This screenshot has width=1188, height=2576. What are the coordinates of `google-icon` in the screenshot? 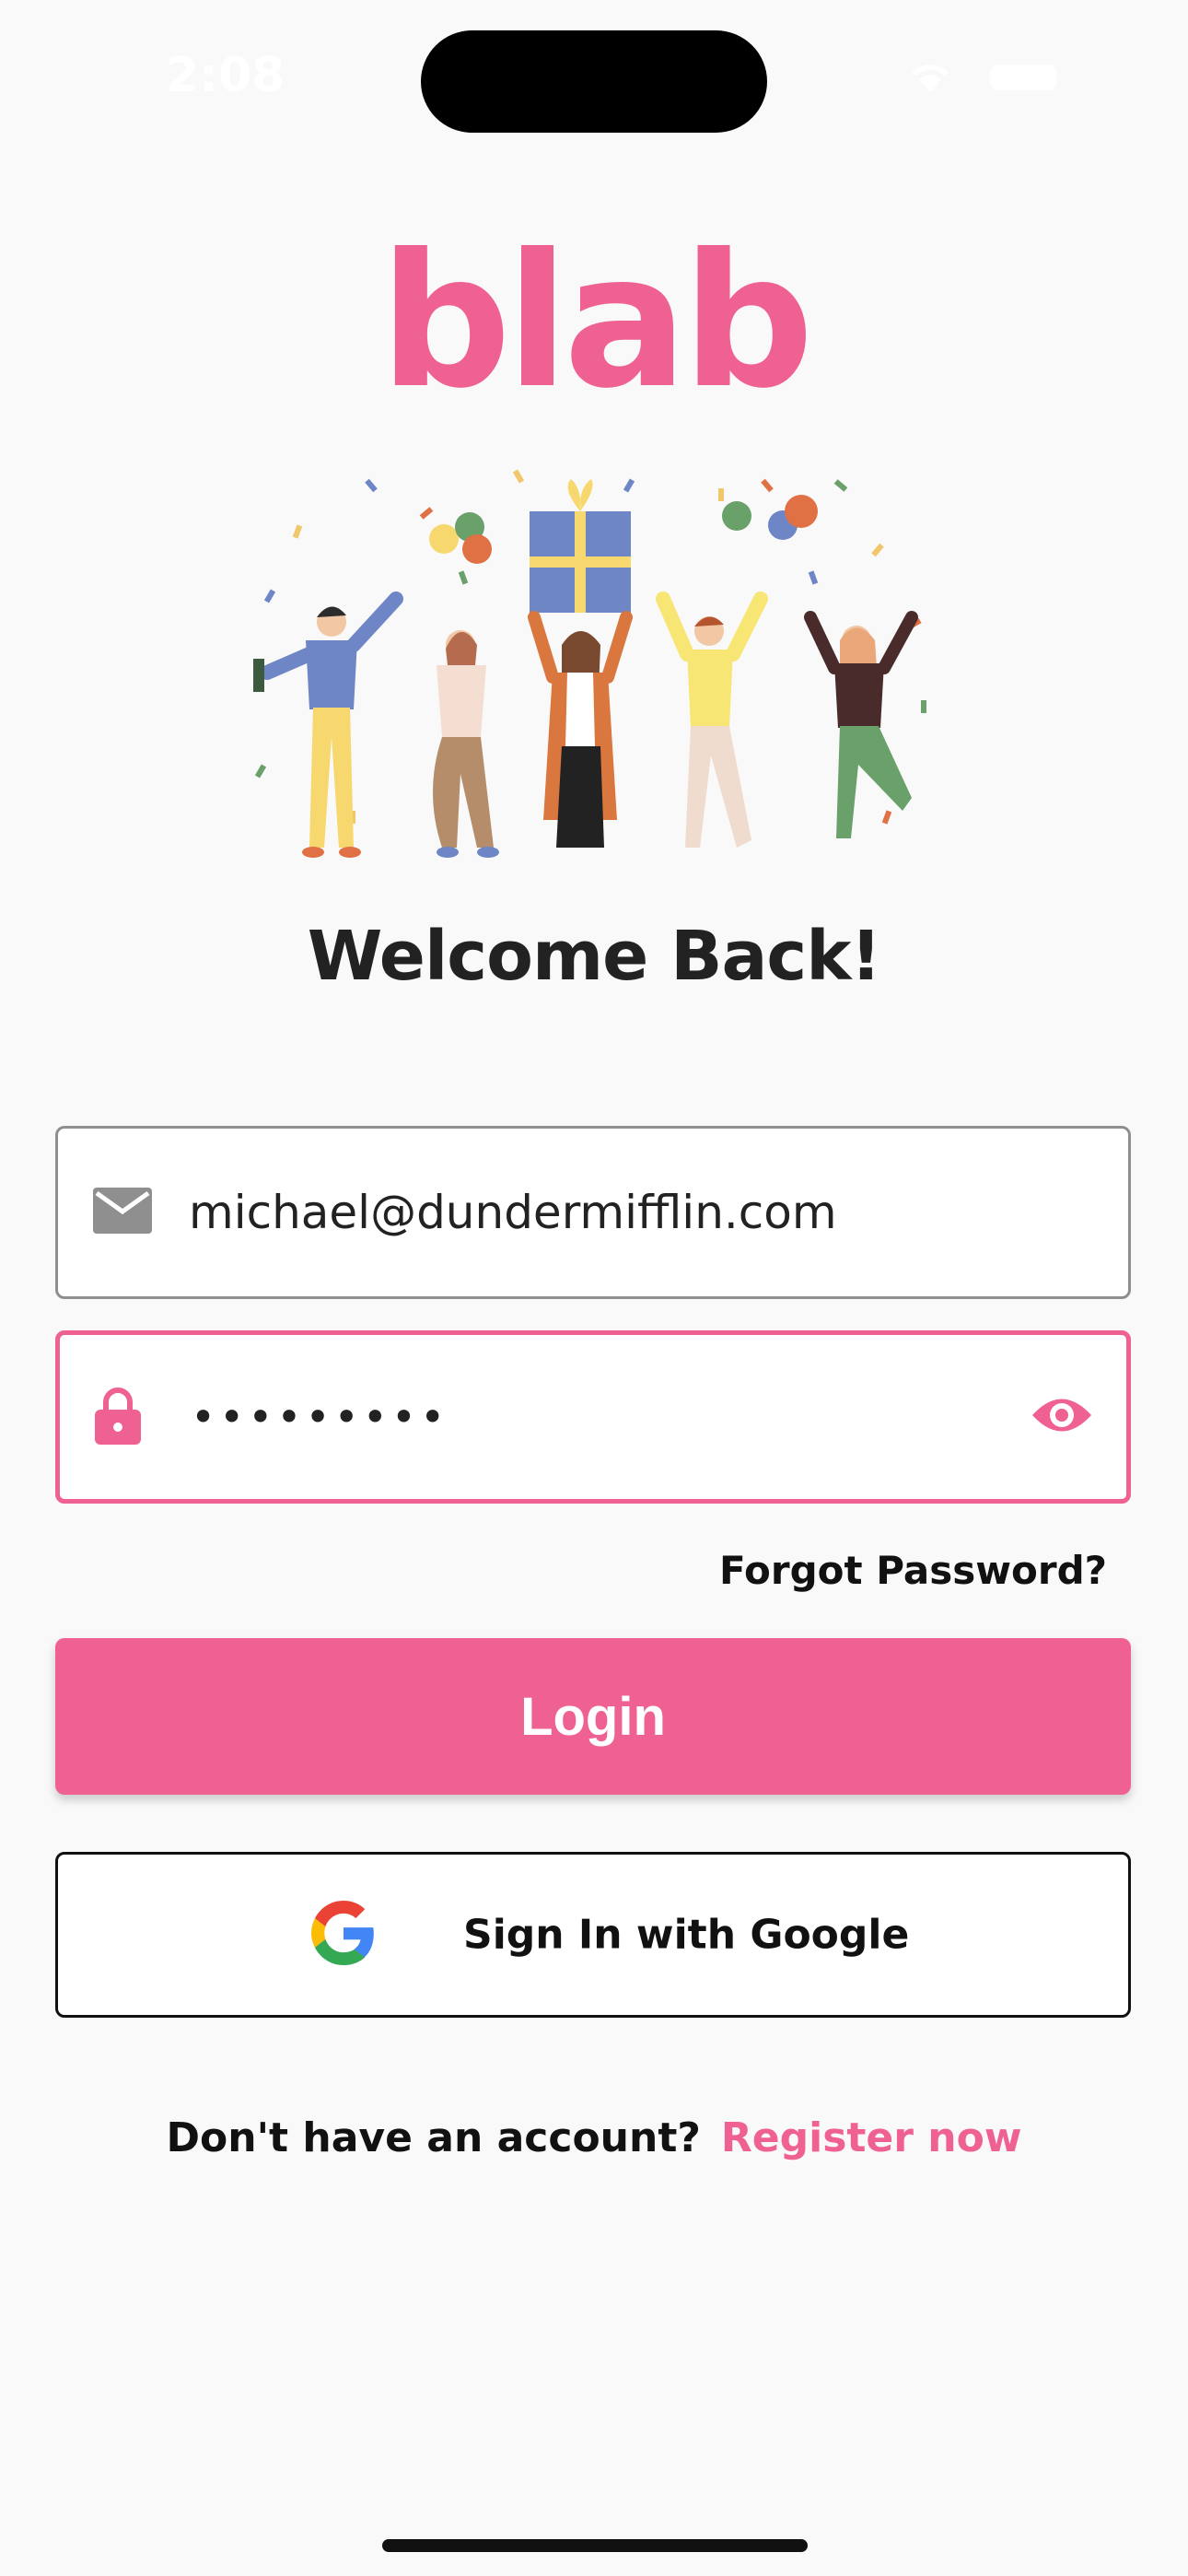 It's located at (343, 1935).